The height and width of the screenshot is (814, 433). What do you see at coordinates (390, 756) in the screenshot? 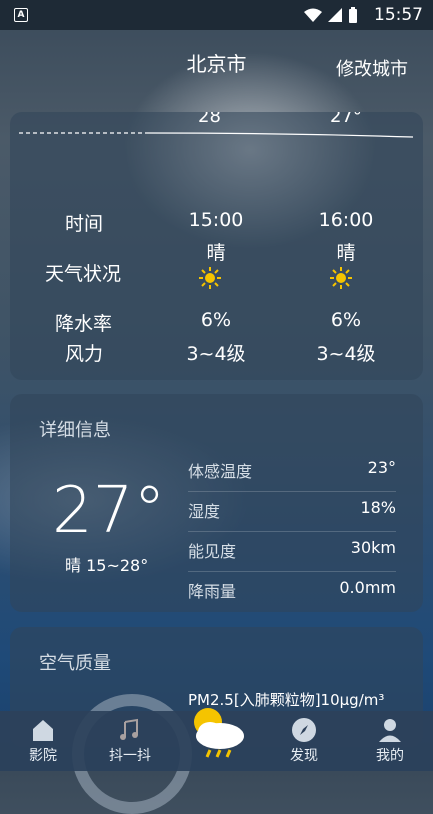
I see `nav-label: 我的` at bounding box center [390, 756].